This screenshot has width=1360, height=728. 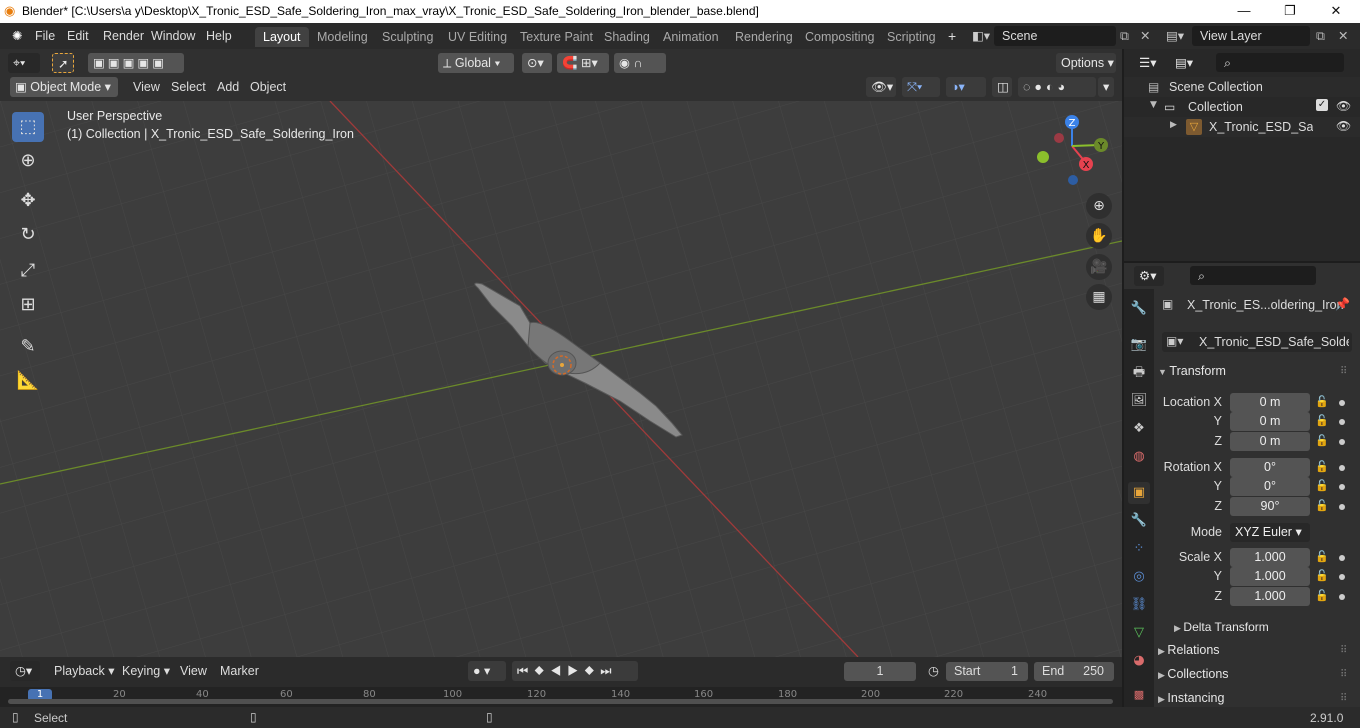 What do you see at coordinates (1336, 11) in the screenshot?
I see `close-button: ✕` at bounding box center [1336, 11].